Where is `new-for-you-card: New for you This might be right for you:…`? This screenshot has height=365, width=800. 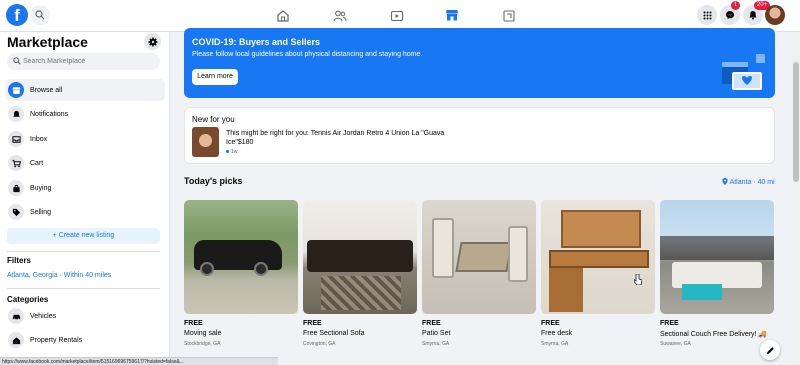
new-for-you-card: New for you This might be right for you:… is located at coordinates (479, 135).